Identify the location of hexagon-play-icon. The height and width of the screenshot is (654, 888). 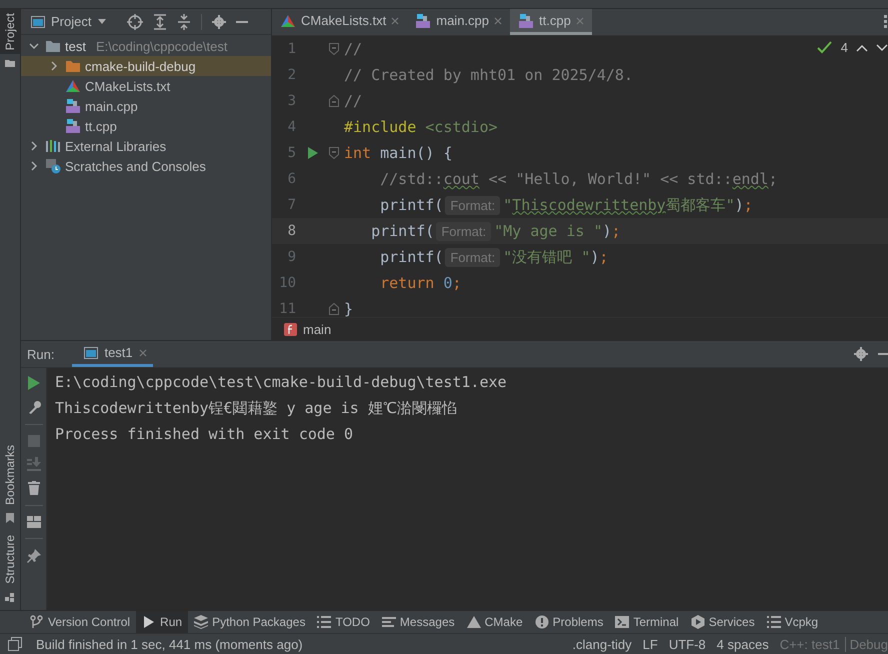
(697, 622).